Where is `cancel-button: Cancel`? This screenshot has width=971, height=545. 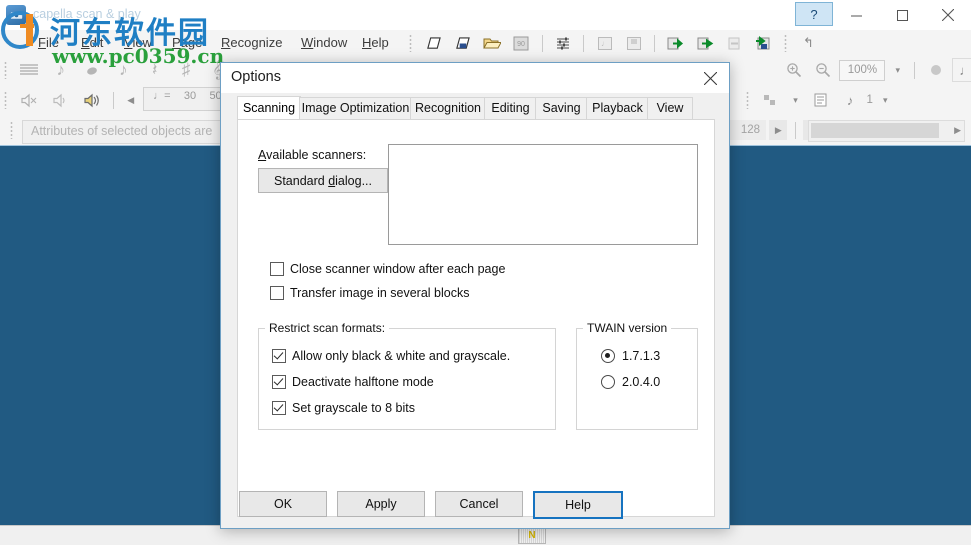 cancel-button: Cancel is located at coordinates (479, 504).